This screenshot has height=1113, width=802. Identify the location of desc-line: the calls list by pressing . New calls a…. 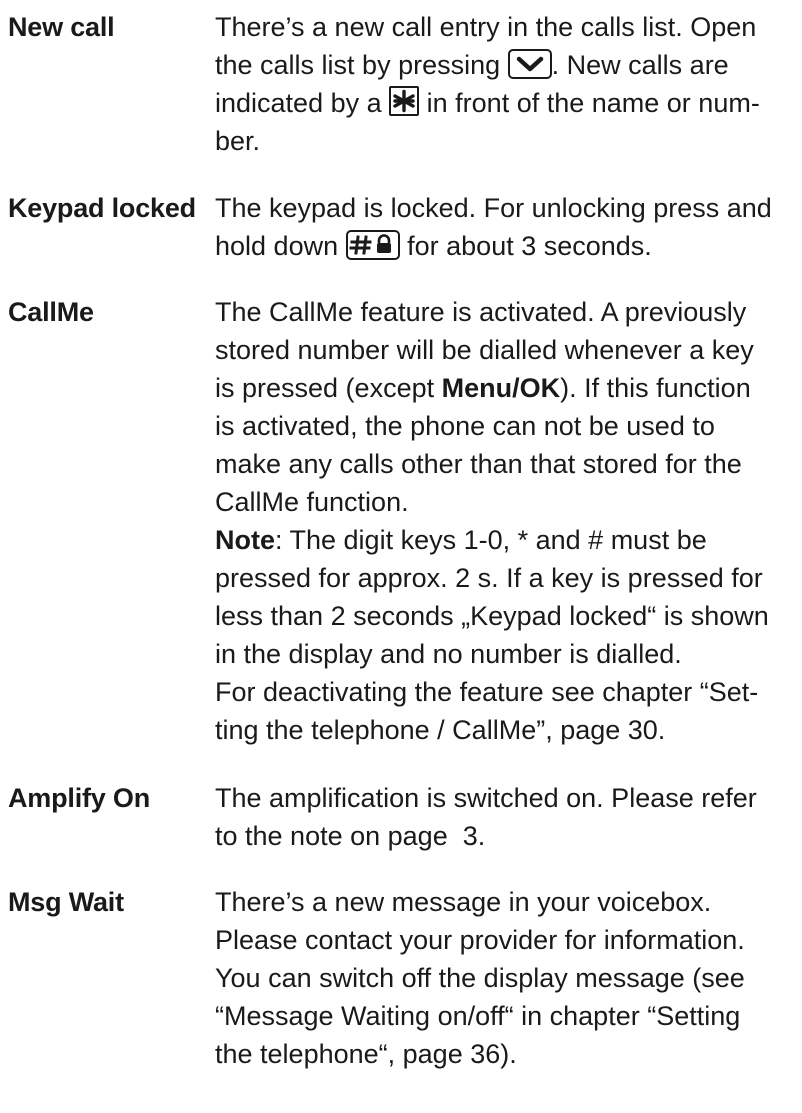
(505, 65).